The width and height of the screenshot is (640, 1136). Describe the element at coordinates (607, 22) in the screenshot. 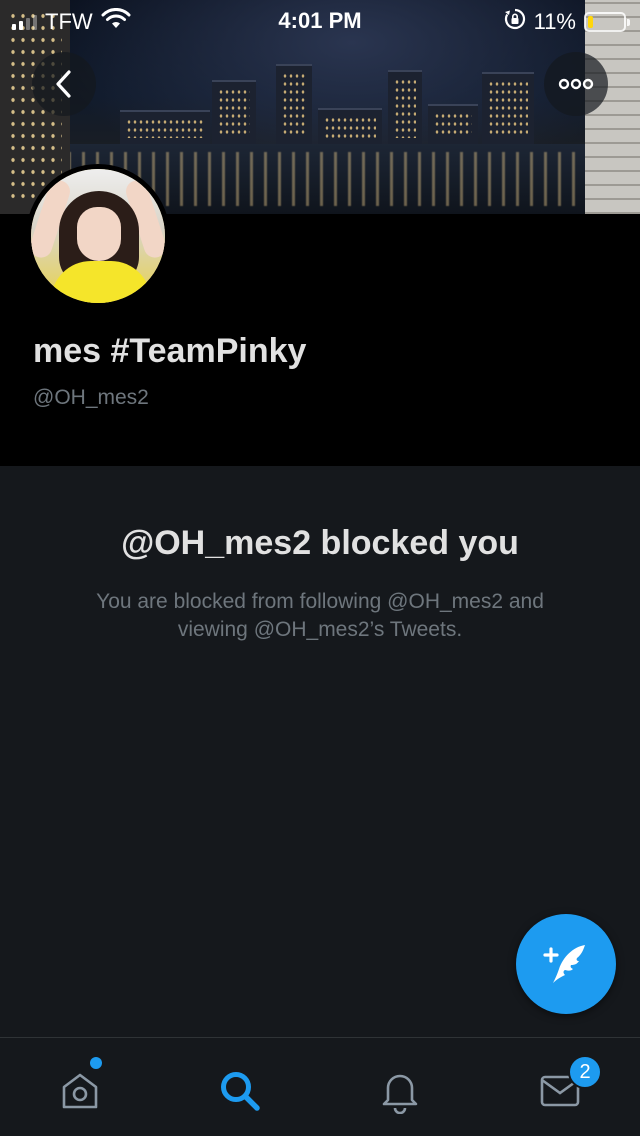

I see `battery-icon` at that location.